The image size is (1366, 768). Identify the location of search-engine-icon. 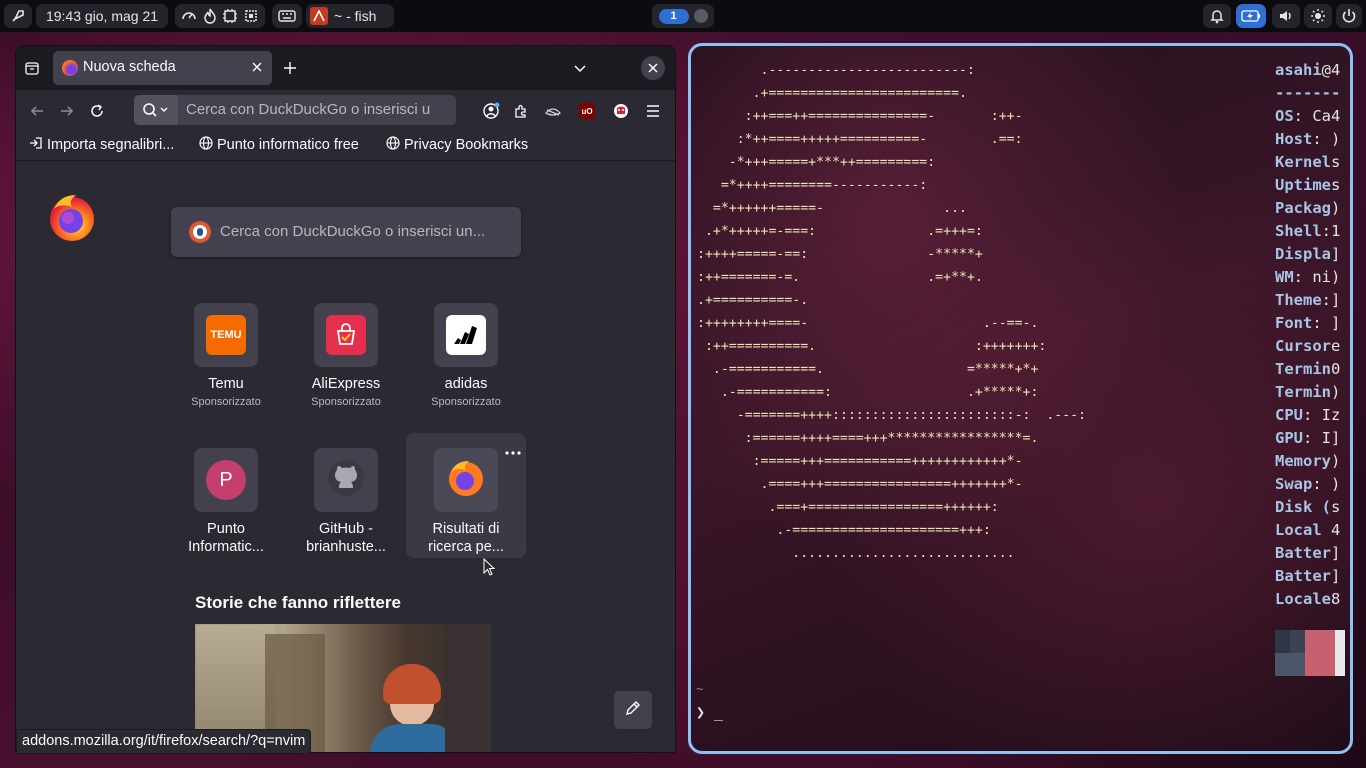
(156, 110).